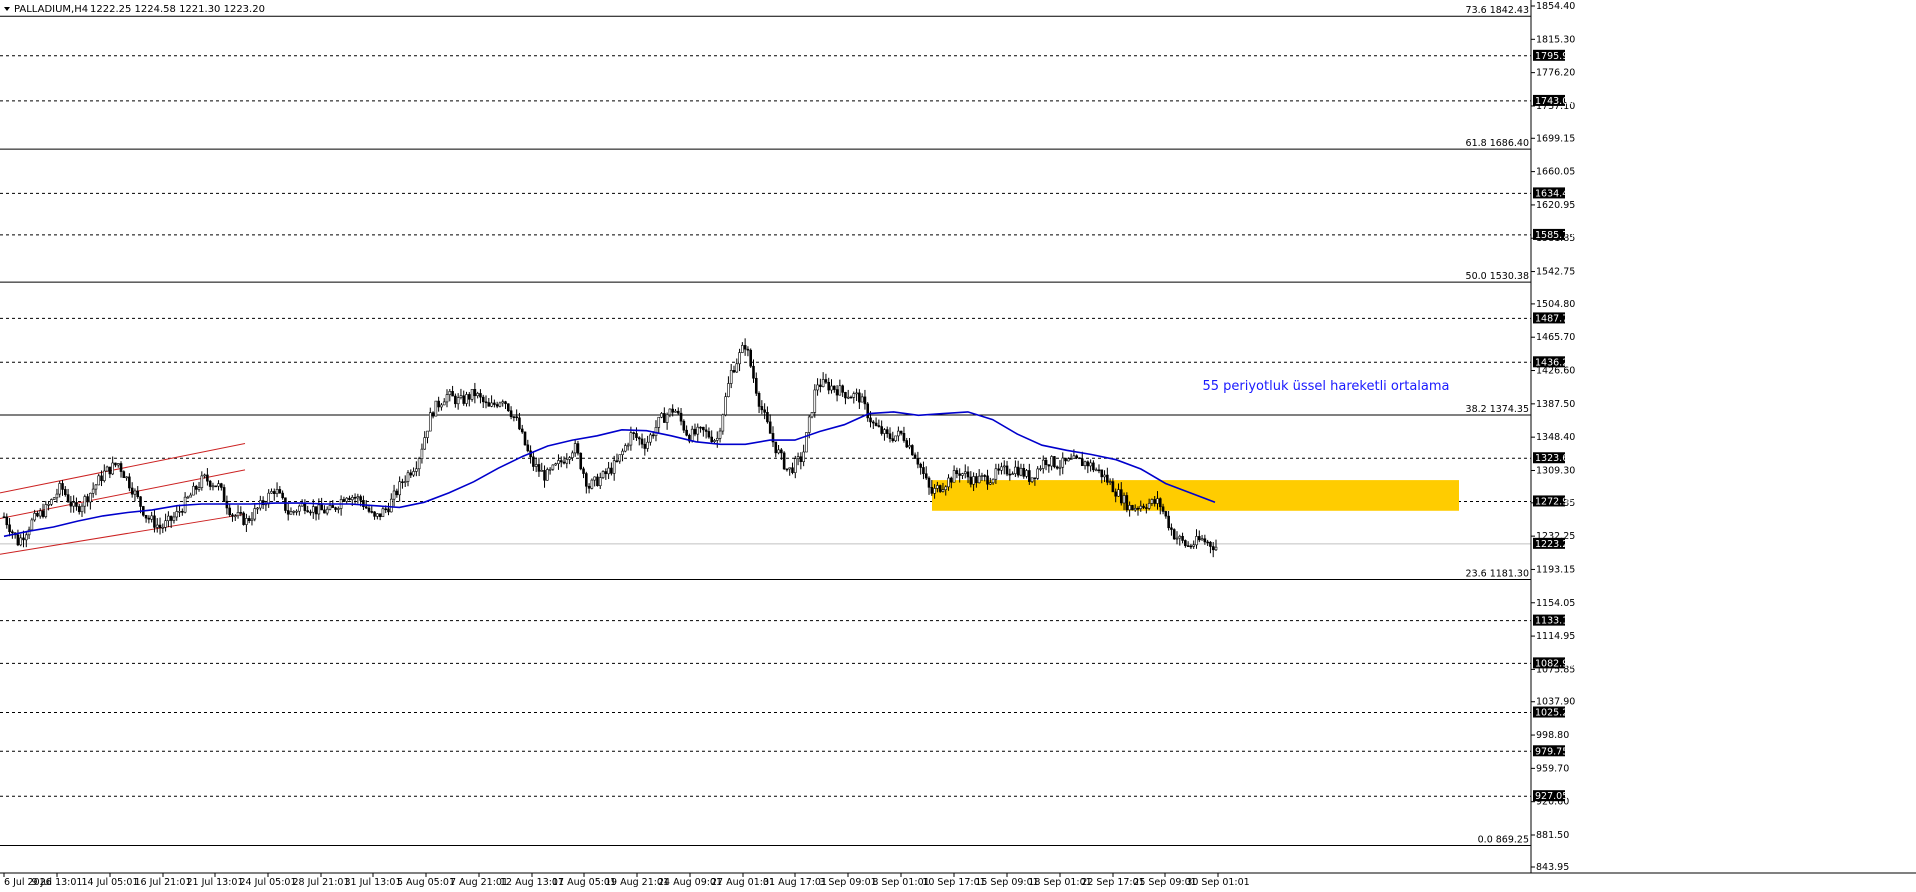 This screenshot has height=892, width=1916. I want to click on x-tick-label: 24 Jul 05:01, so click(268, 882).